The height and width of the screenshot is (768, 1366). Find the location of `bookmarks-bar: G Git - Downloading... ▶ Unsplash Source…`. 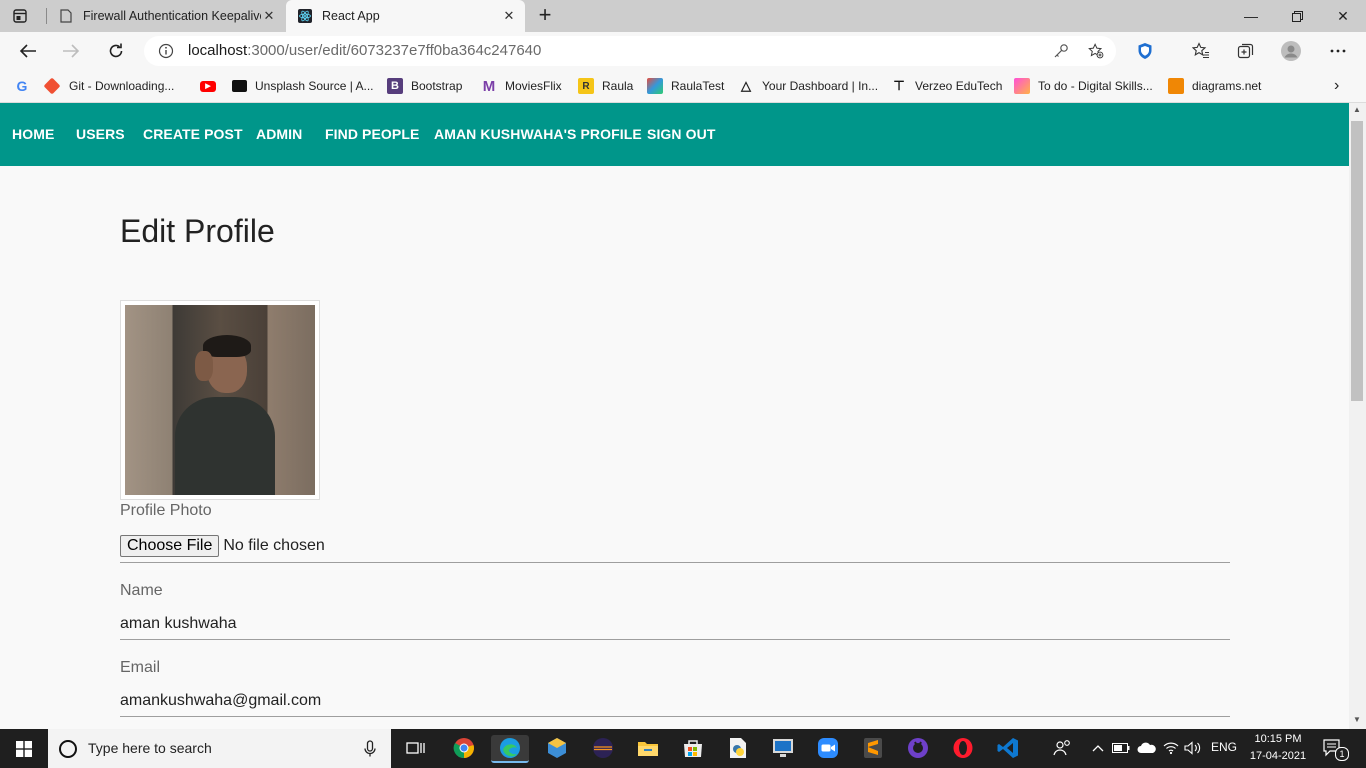

bookmarks-bar: G Git - Downloading... ▶ Unsplash Source… is located at coordinates (683, 86).